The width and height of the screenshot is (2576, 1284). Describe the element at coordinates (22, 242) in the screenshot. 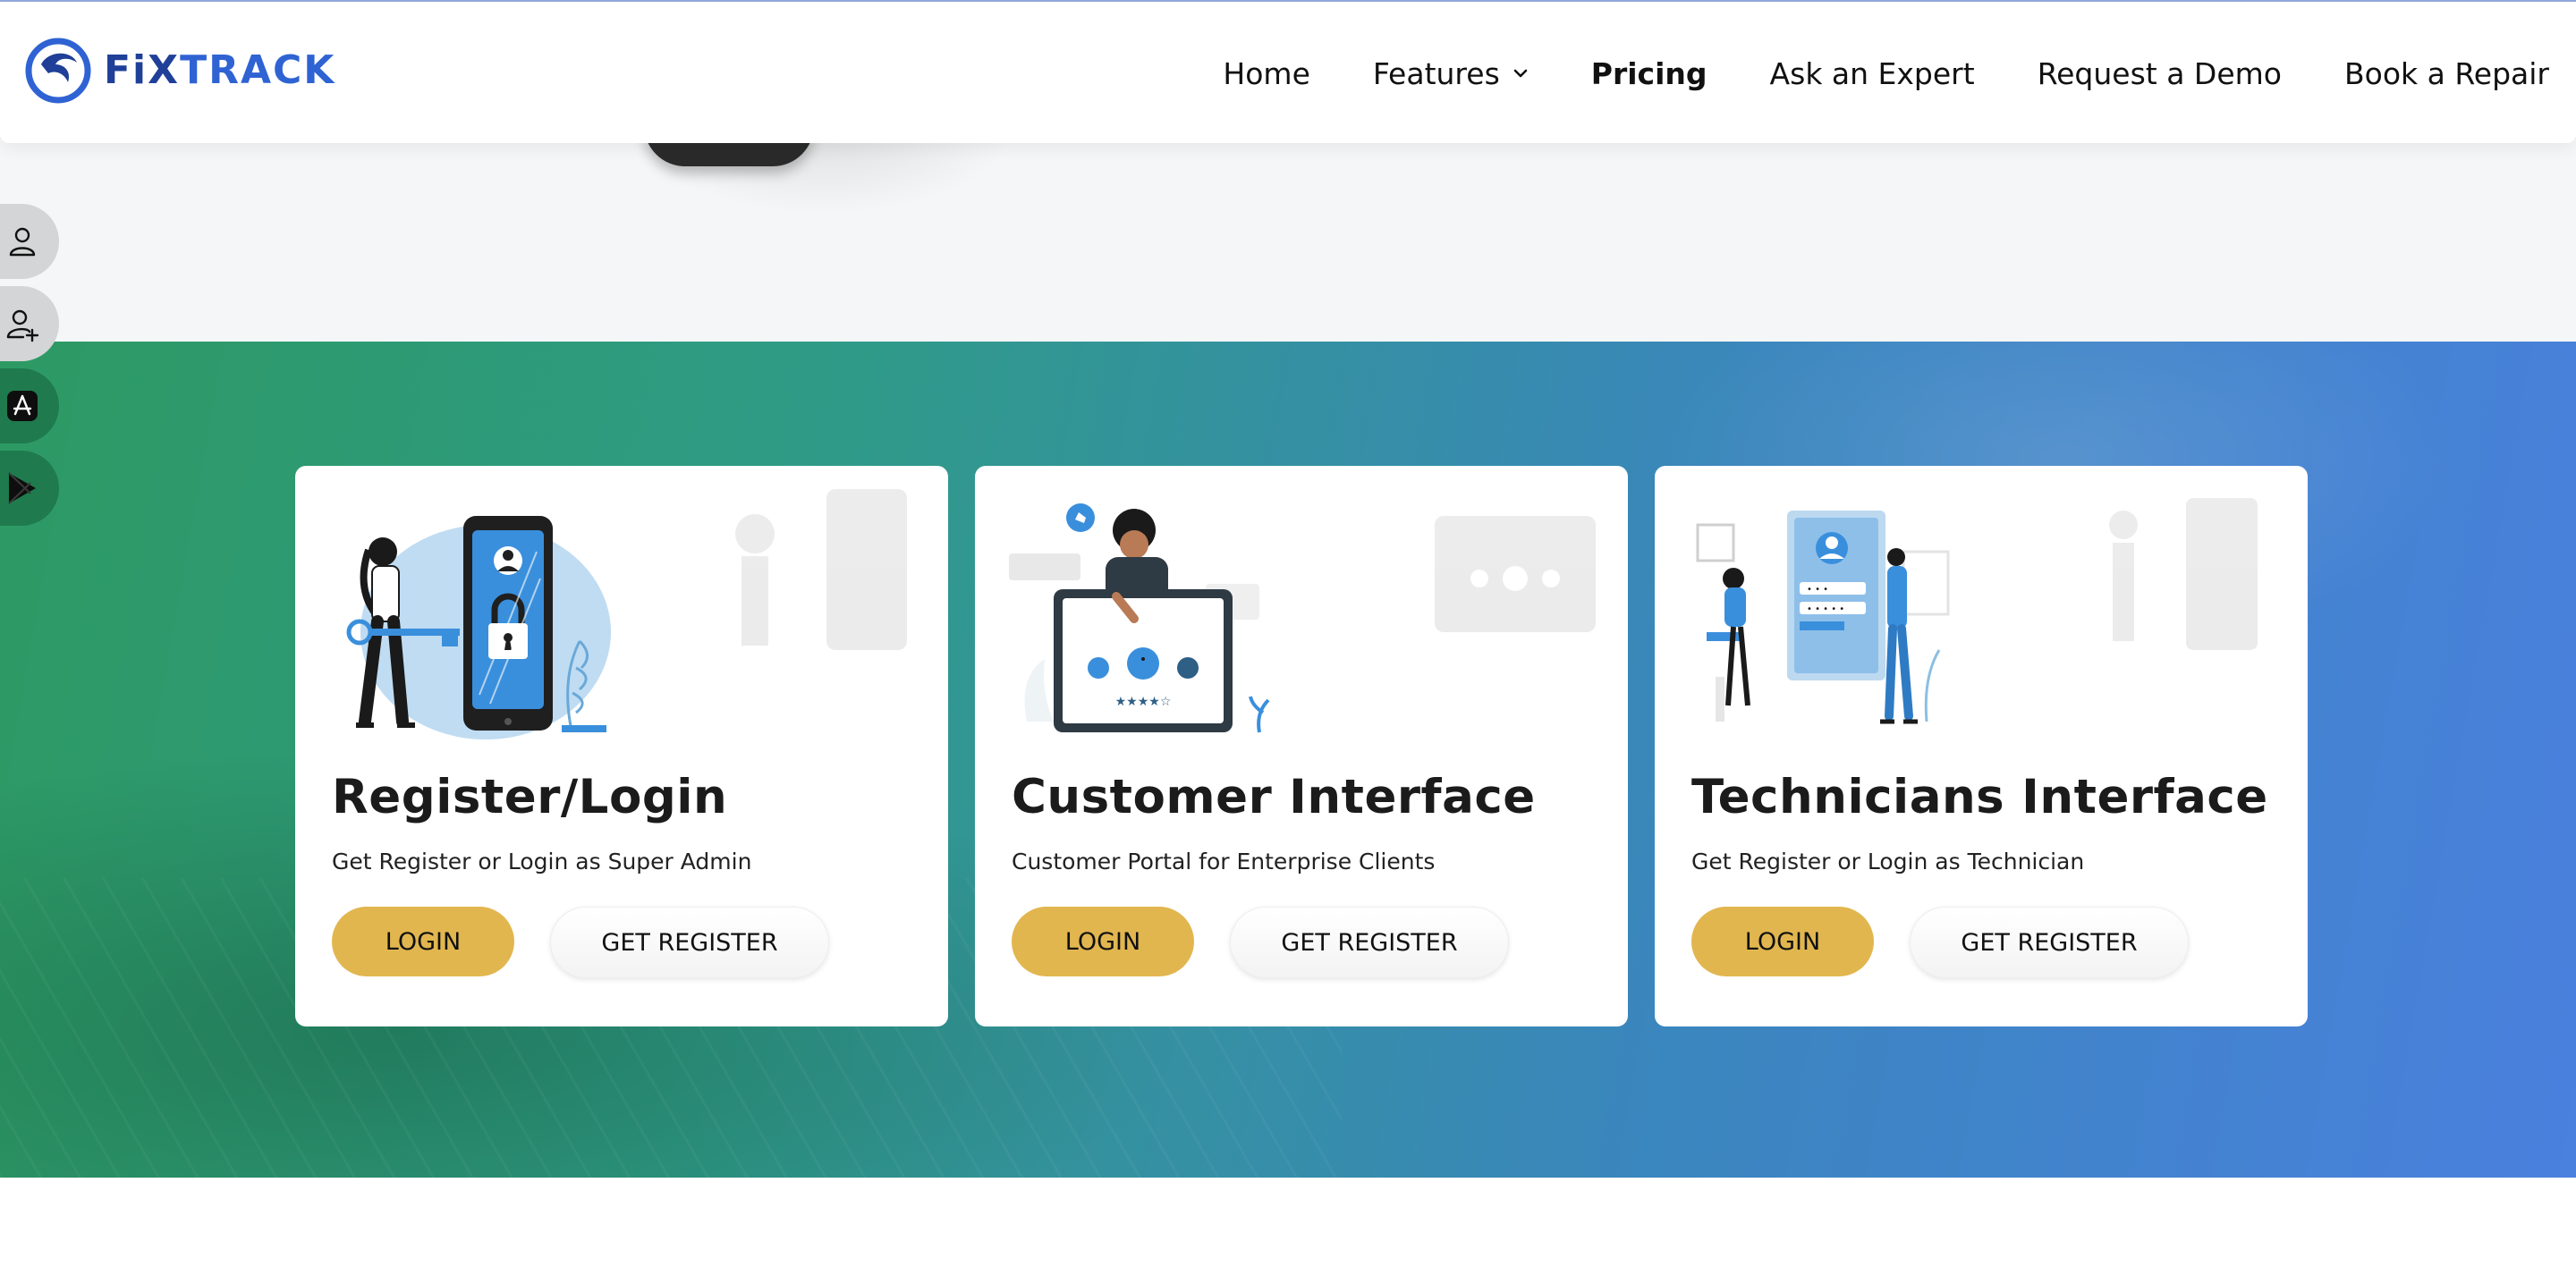

I see `user-icon` at that location.